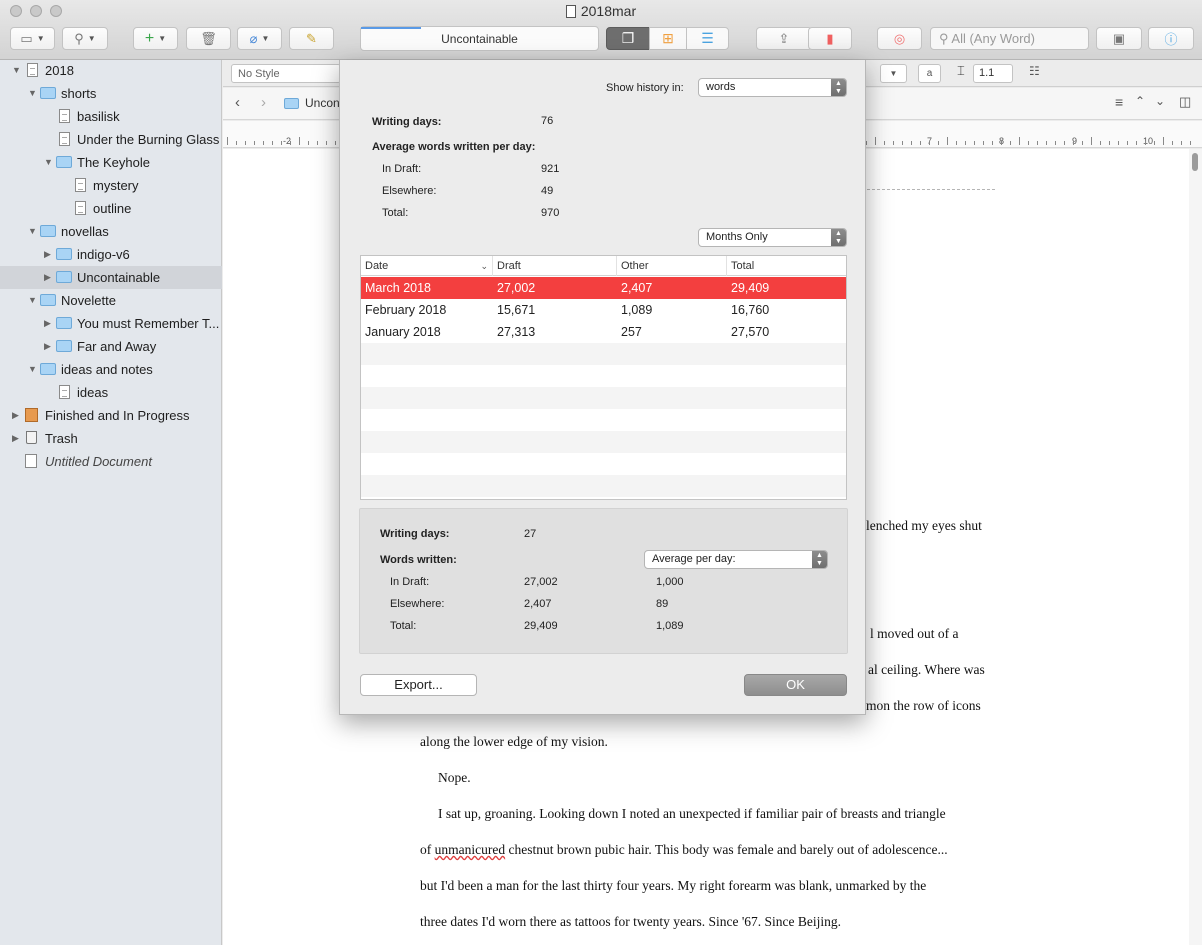 Image resolution: width=1202 pixels, height=945 pixels. I want to click on binder-label: indigo-v6, so click(103, 254).